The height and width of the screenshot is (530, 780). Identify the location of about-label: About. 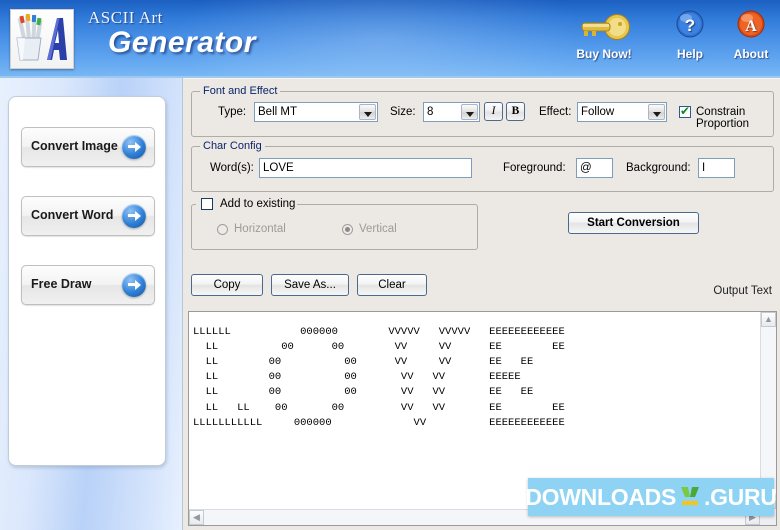
(751, 54).